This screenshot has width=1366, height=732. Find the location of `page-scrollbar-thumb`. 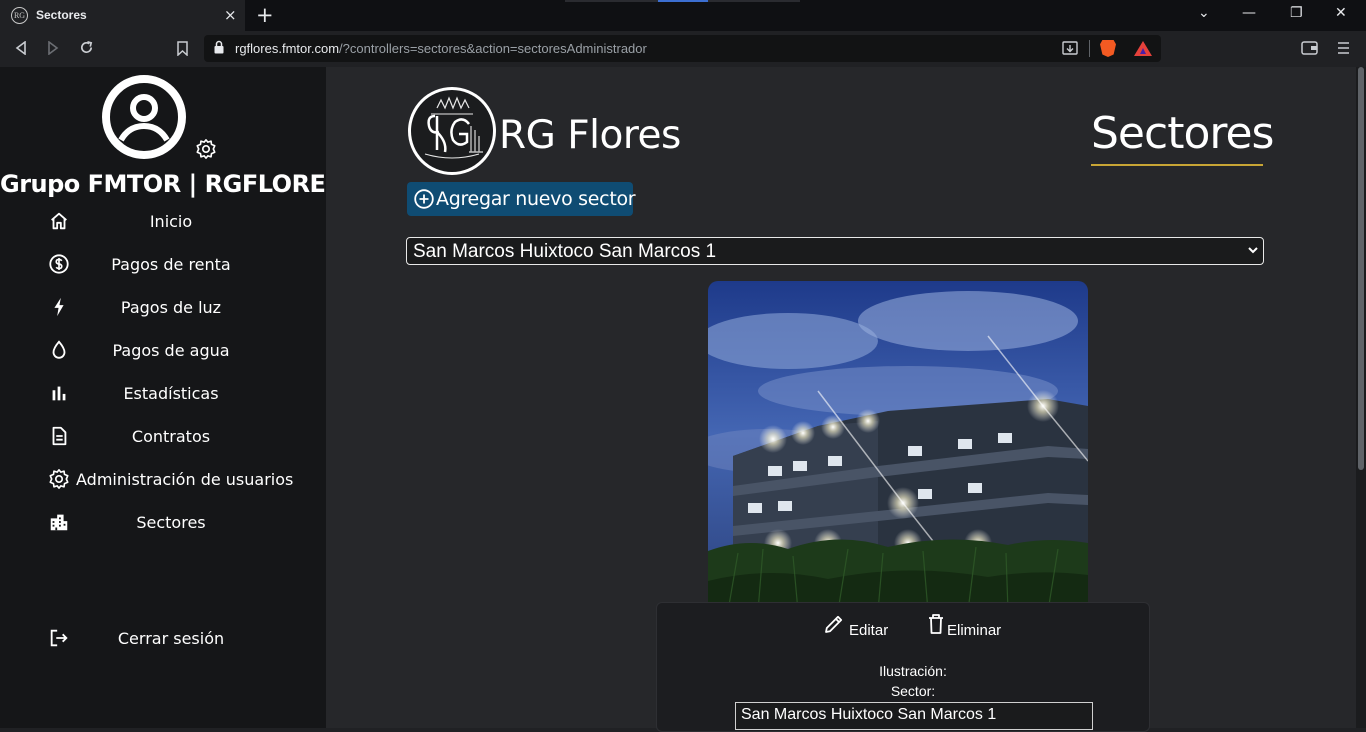

page-scrollbar-thumb is located at coordinates (1361, 268).